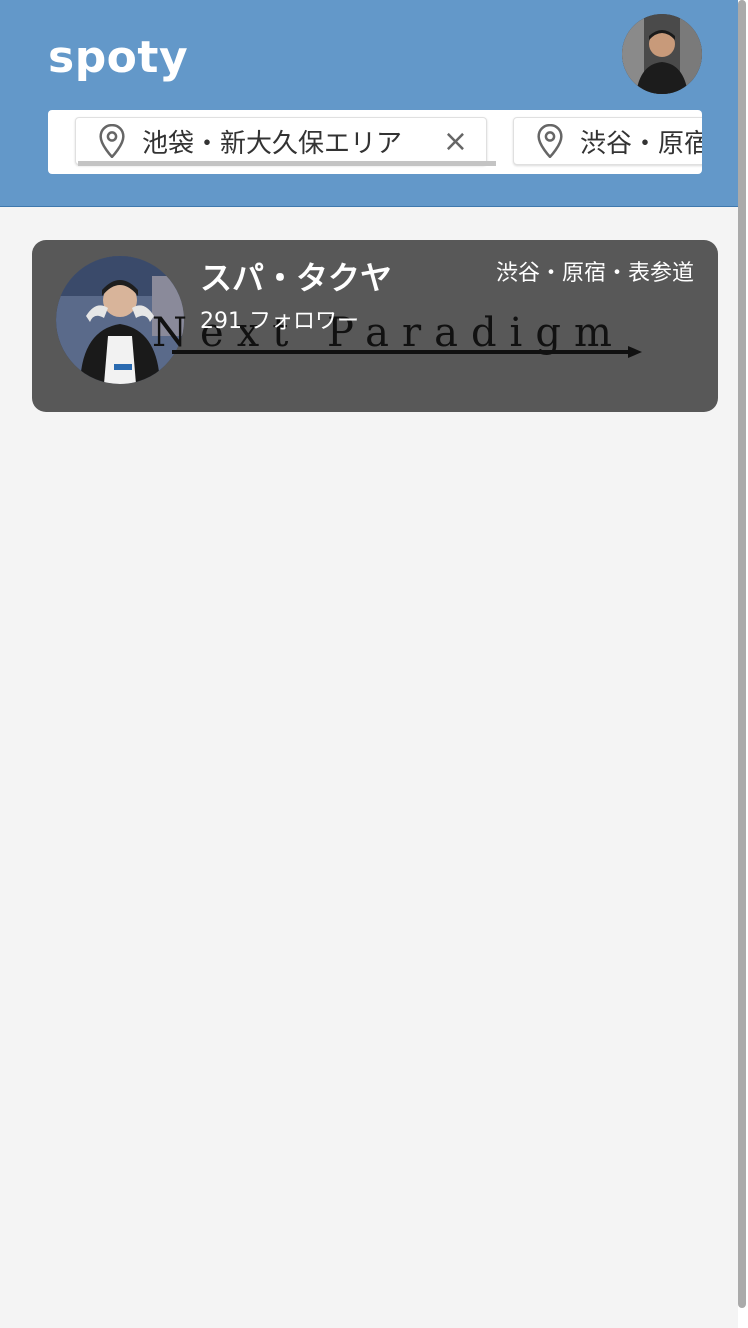 The image size is (748, 1328). I want to click on app-logo: spoty, so click(118, 58).